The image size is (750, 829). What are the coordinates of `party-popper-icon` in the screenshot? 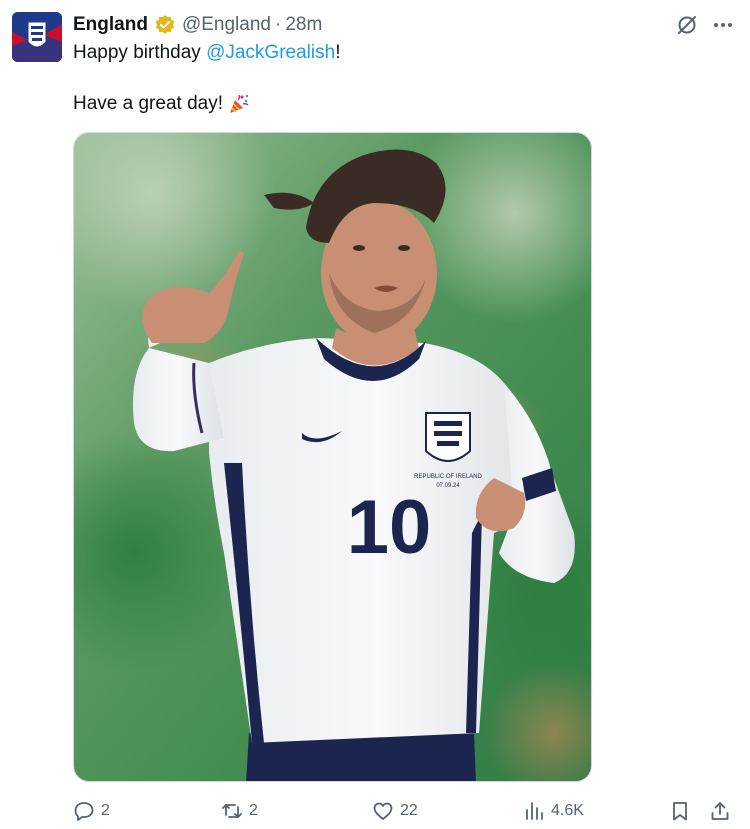 It's located at (239, 104).